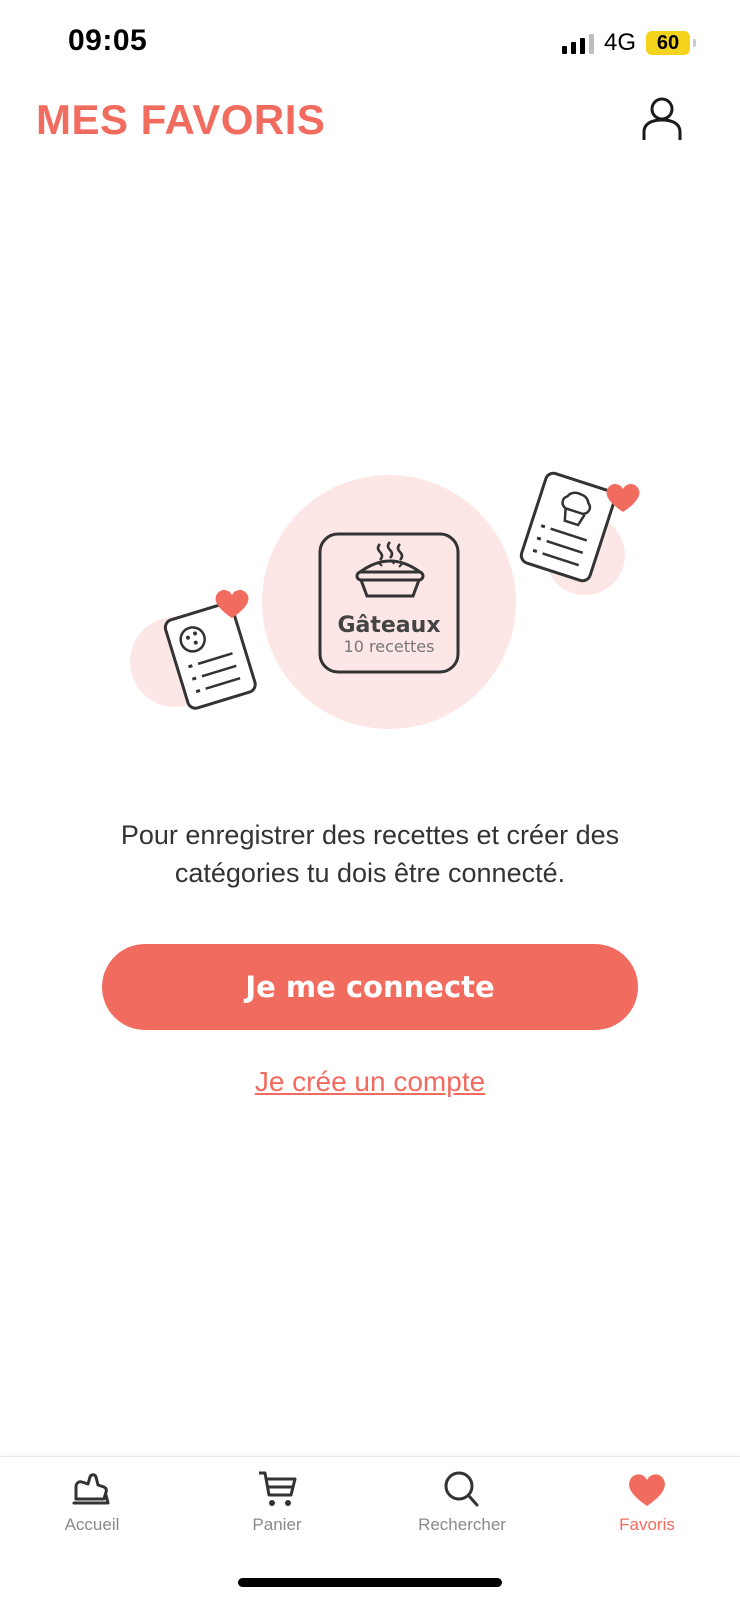  Describe the element at coordinates (389, 646) in the screenshot. I see `card-subtitle: 10 recettes` at that location.